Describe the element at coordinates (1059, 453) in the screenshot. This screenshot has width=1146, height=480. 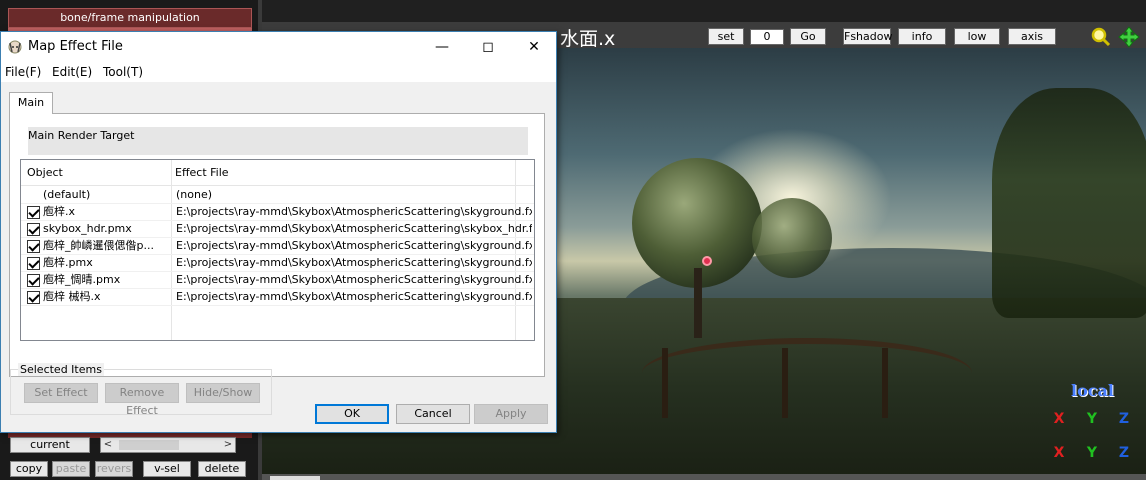
I see `move-x-icon: X` at that location.